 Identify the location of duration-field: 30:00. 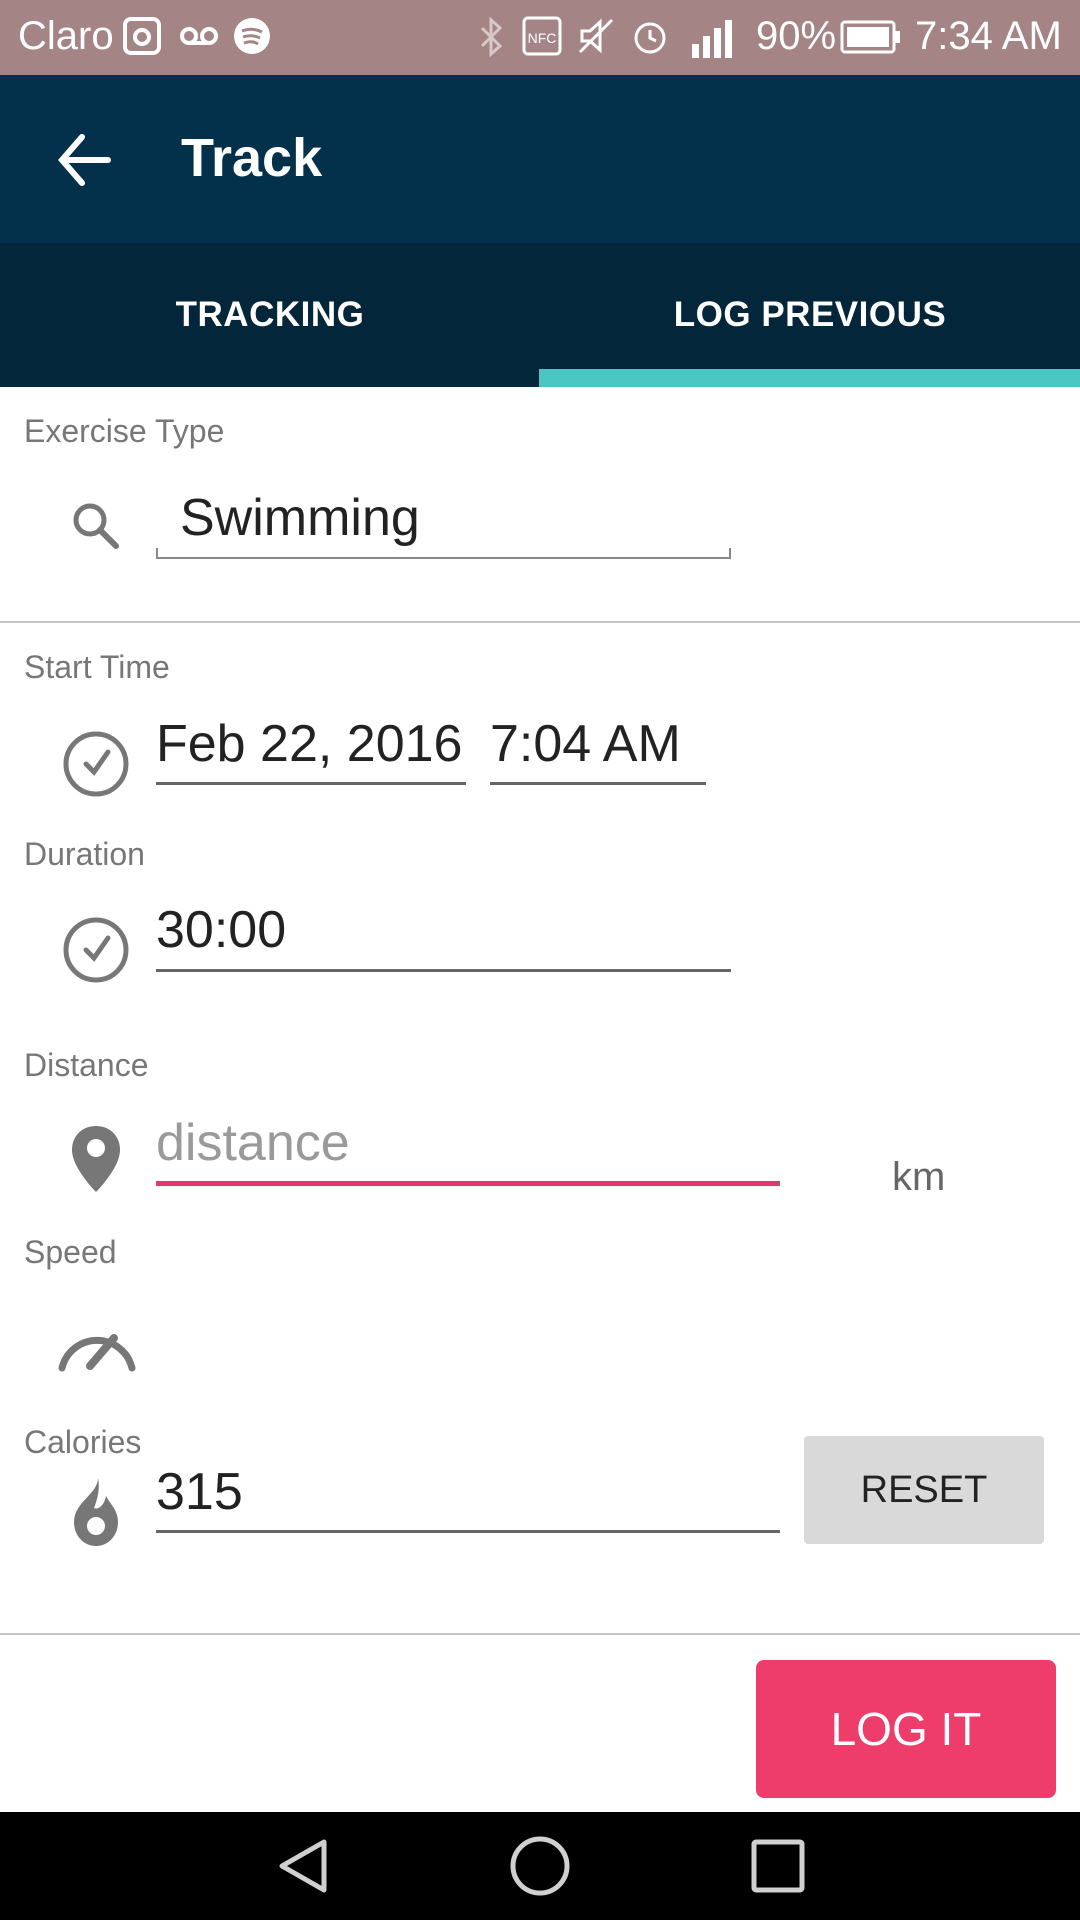
(221, 930).